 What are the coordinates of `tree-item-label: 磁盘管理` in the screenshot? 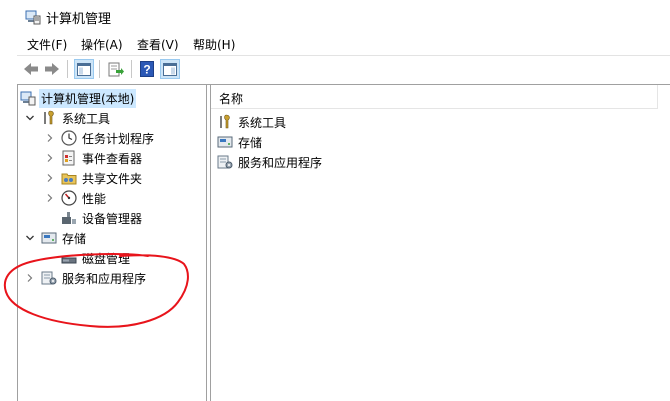 It's located at (106, 258).